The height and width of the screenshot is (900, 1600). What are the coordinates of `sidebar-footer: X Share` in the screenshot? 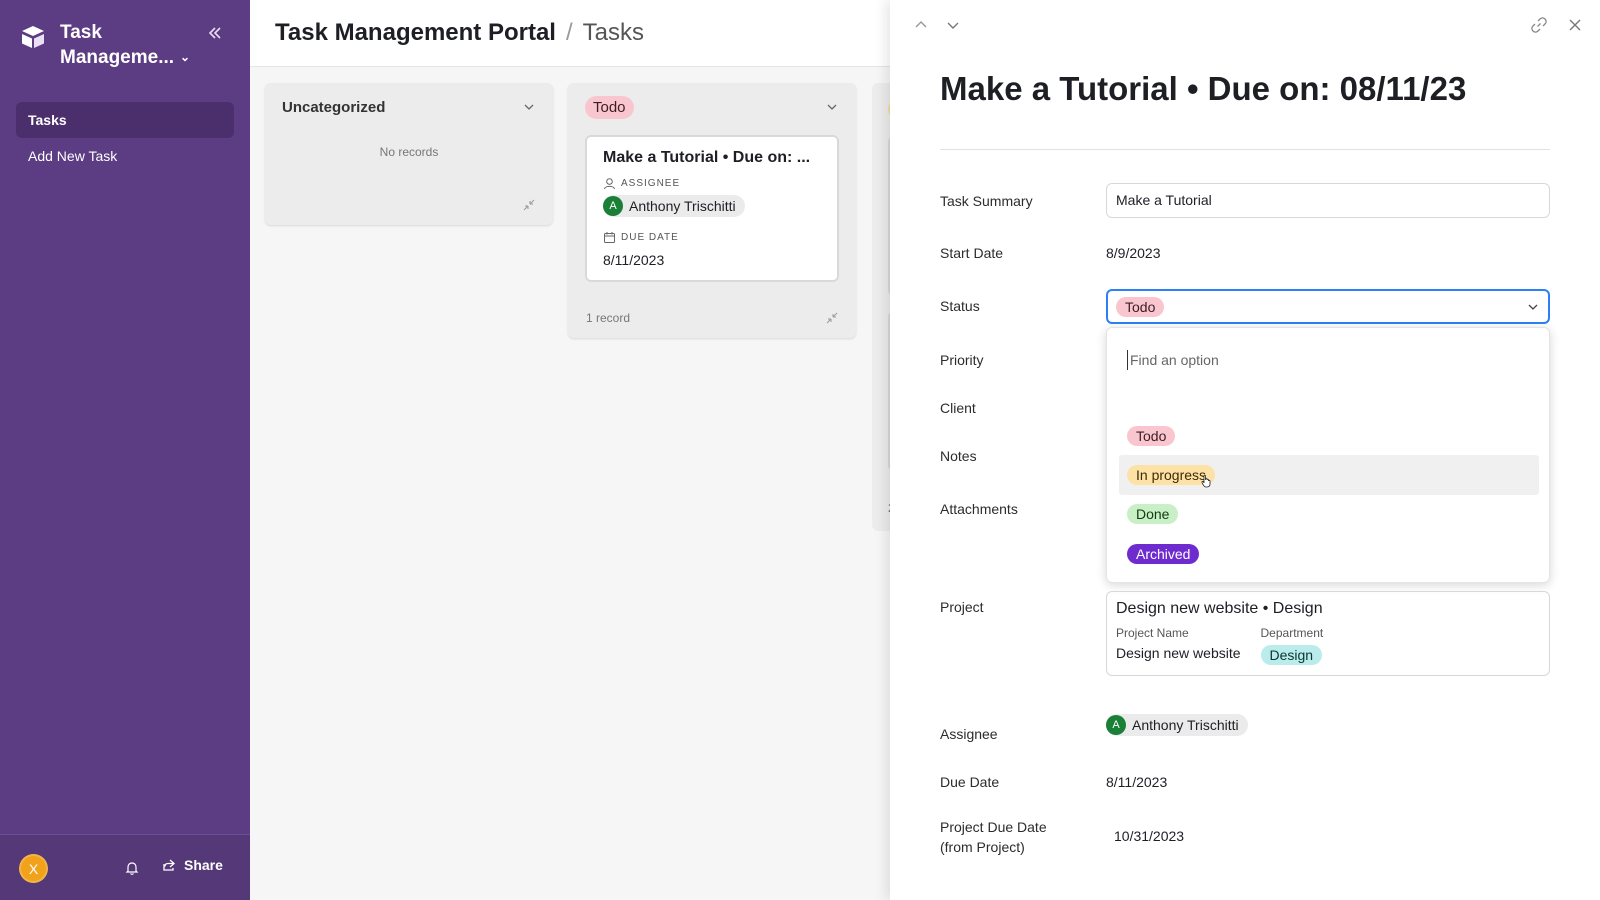 It's located at (125, 867).